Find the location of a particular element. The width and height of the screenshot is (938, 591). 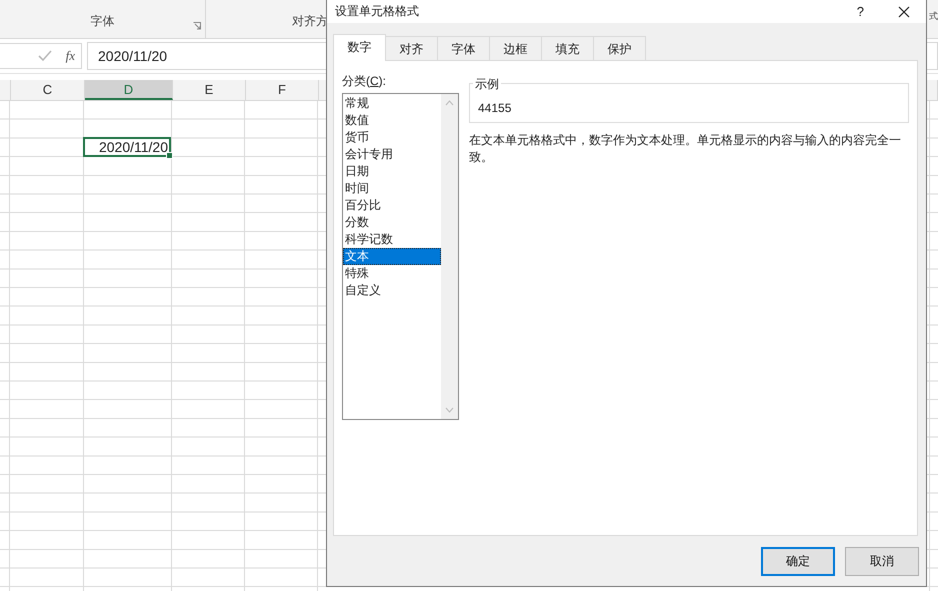

dialog-button: 确定 is located at coordinates (798, 561).